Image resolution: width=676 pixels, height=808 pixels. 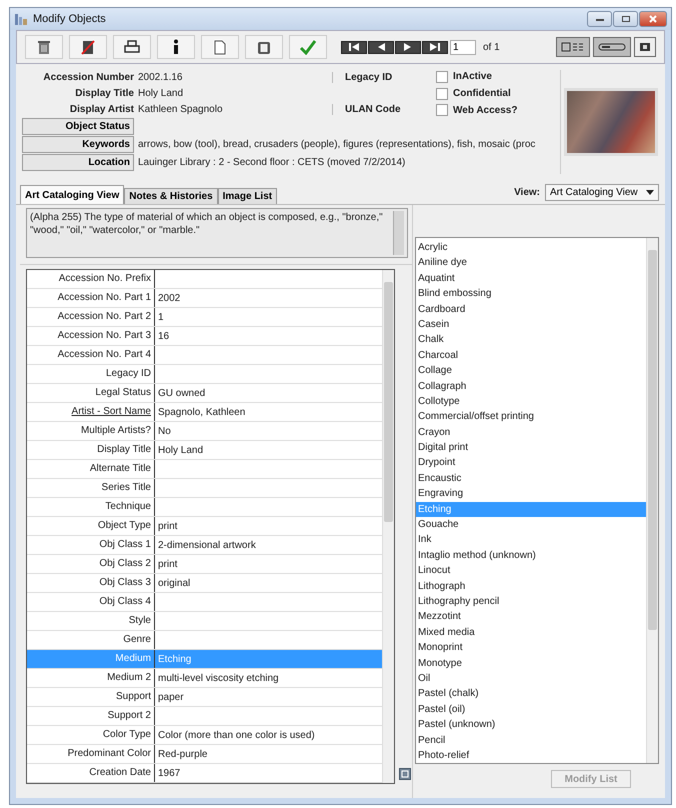 What do you see at coordinates (435, 47) in the screenshot?
I see `last-record-button` at bounding box center [435, 47].